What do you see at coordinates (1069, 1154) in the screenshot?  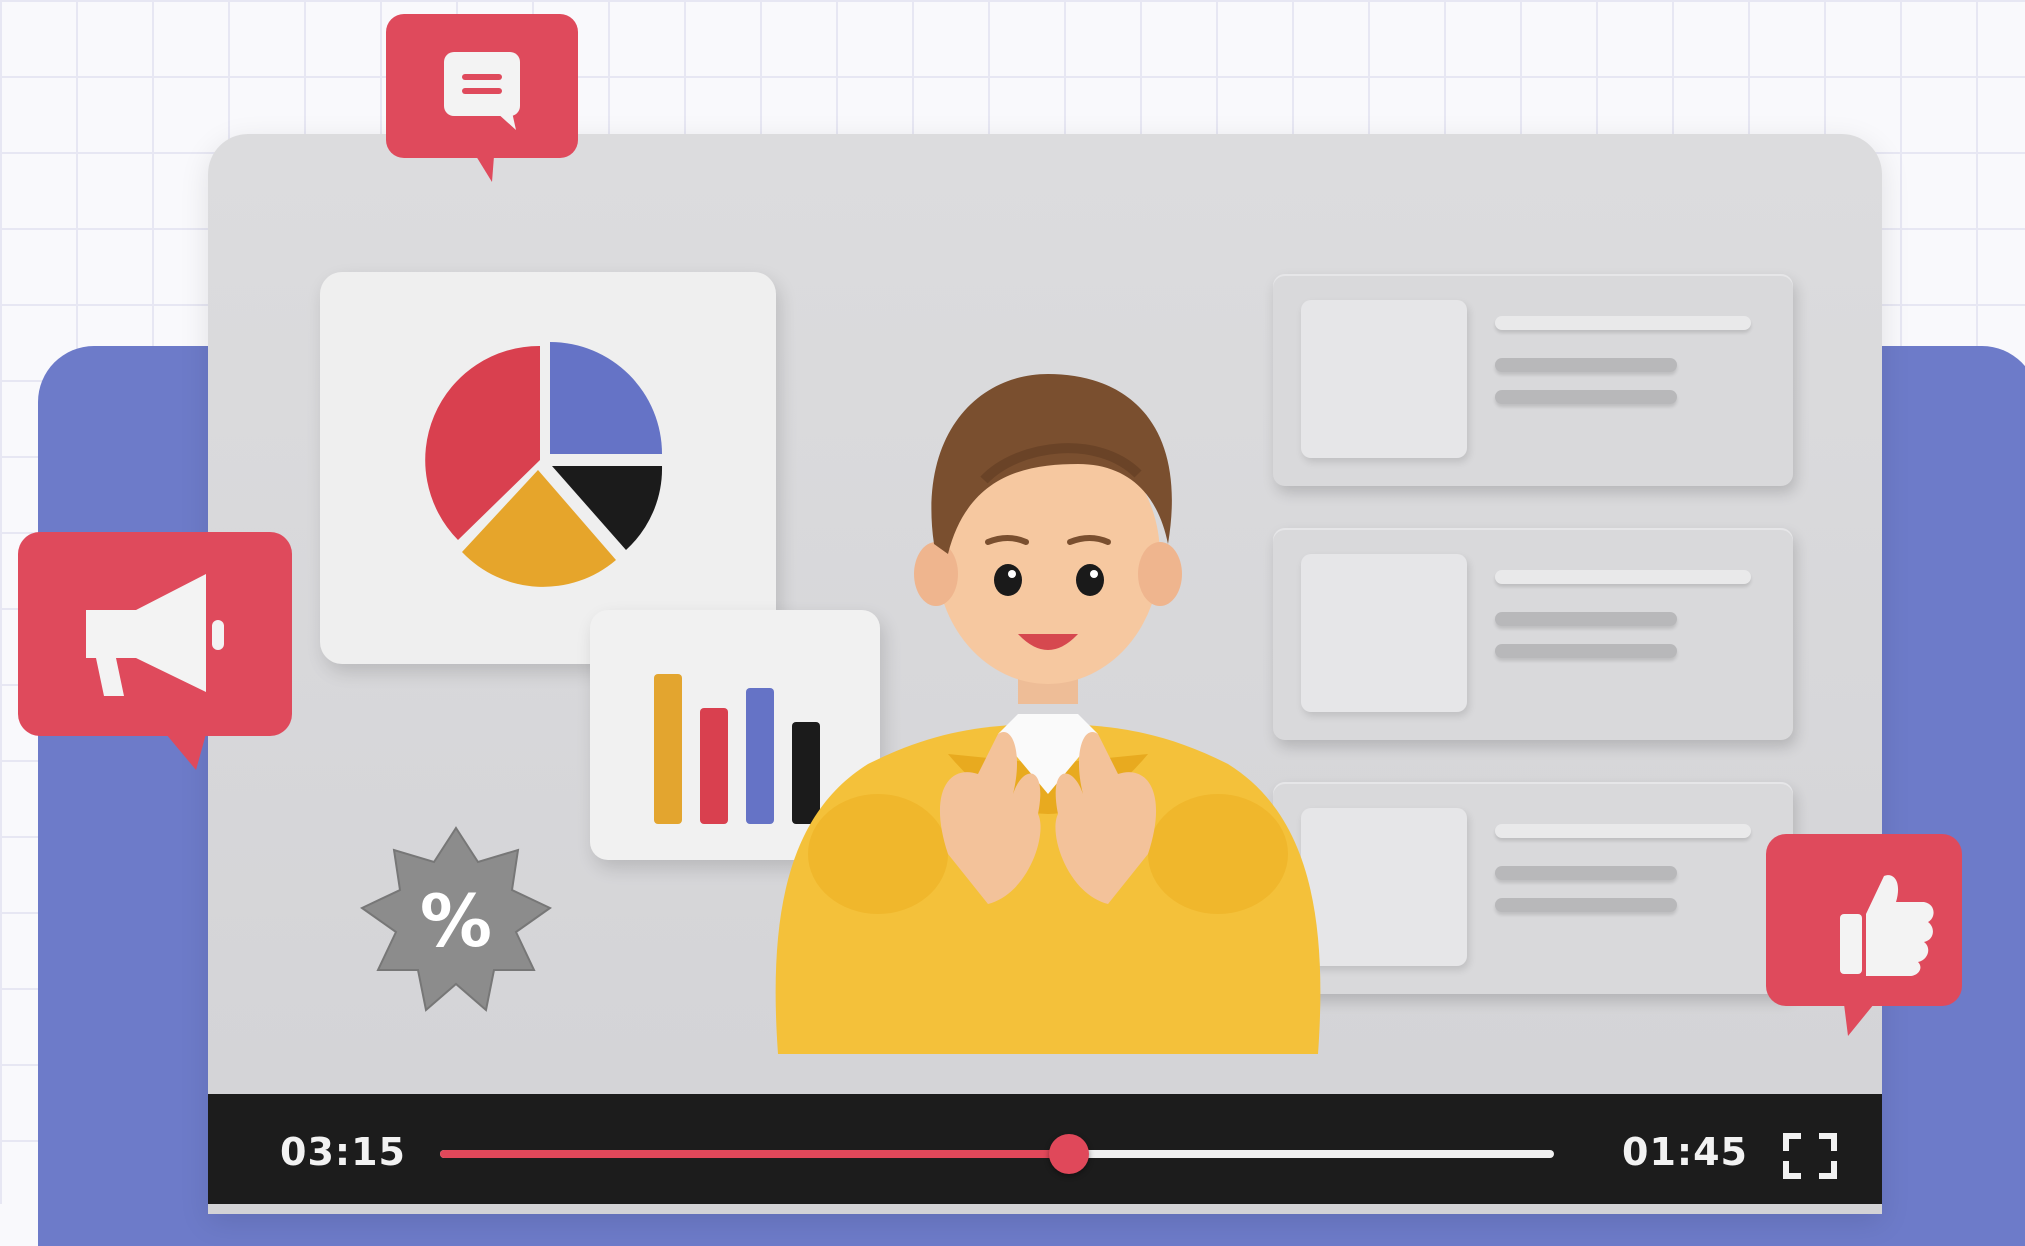 I see `progress-thumb` at bounding box center [1069, 1154].